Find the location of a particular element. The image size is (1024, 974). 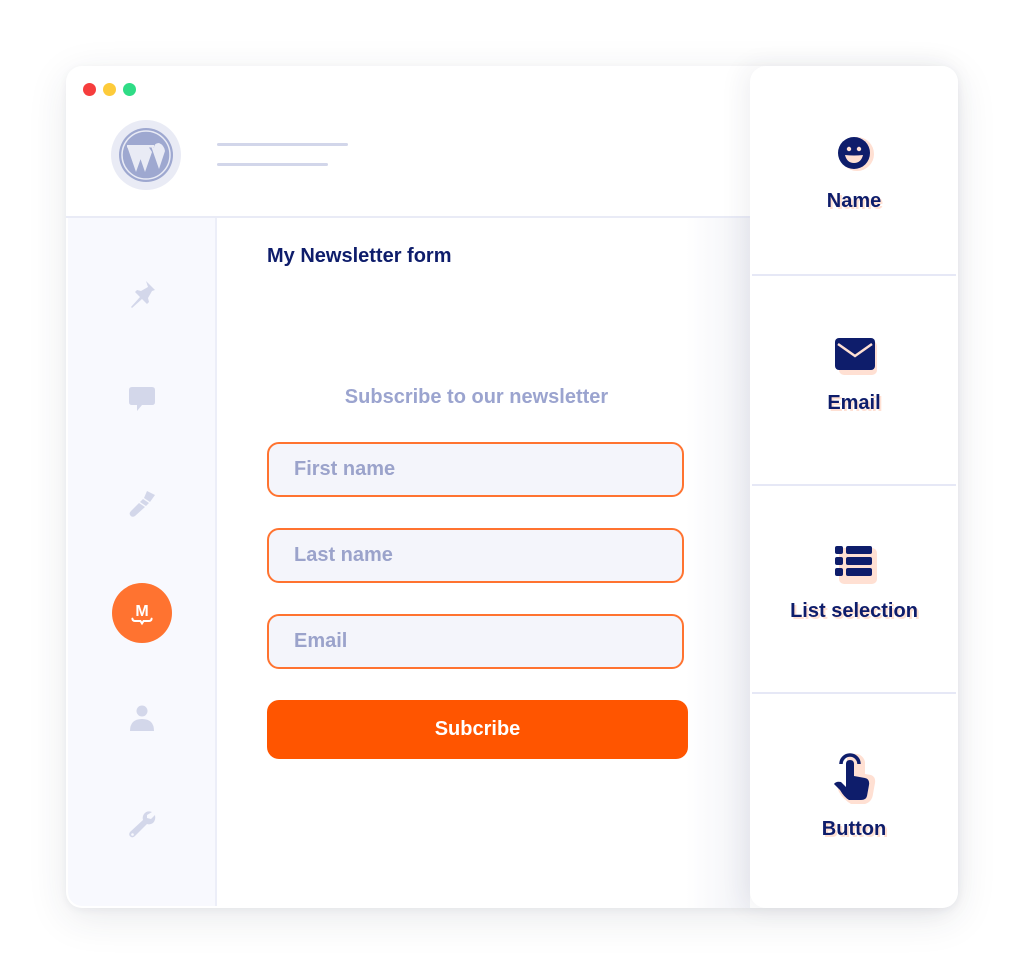

last-name-placeholder: Last name is located at coordinates (343, 555).